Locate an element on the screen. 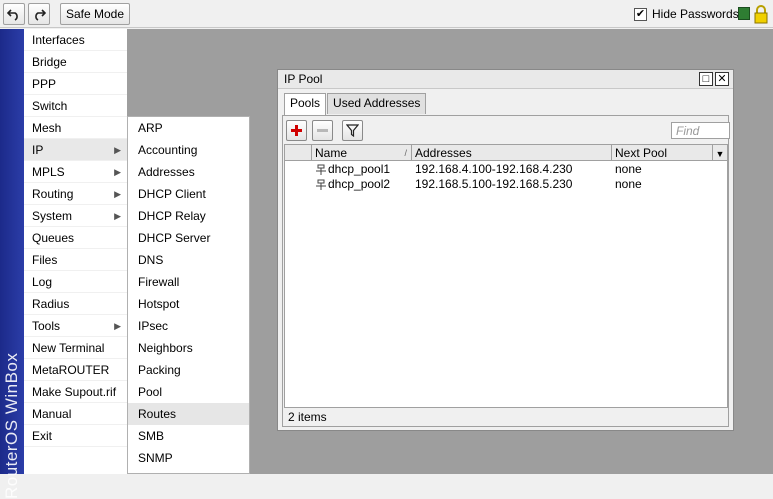 This screenshot has width=773, height=499. remove-button is located at coordinates (322, 130).